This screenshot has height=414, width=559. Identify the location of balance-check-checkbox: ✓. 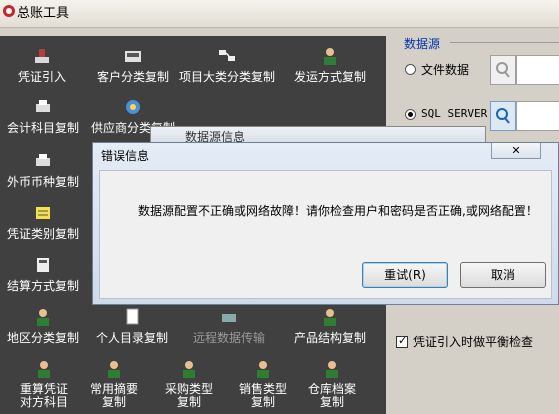
(402, 341).